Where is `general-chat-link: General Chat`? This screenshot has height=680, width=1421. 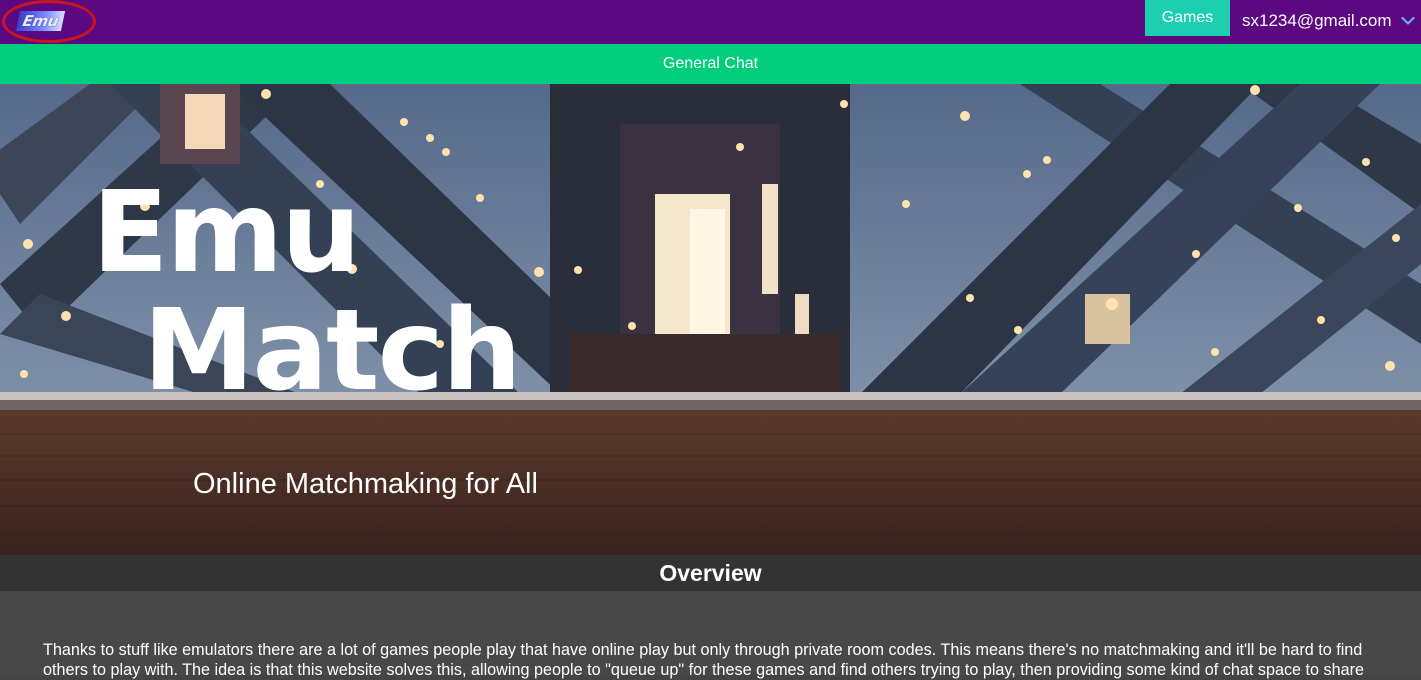 general-chat-link: General Chat is located at coordinates (710, 64).